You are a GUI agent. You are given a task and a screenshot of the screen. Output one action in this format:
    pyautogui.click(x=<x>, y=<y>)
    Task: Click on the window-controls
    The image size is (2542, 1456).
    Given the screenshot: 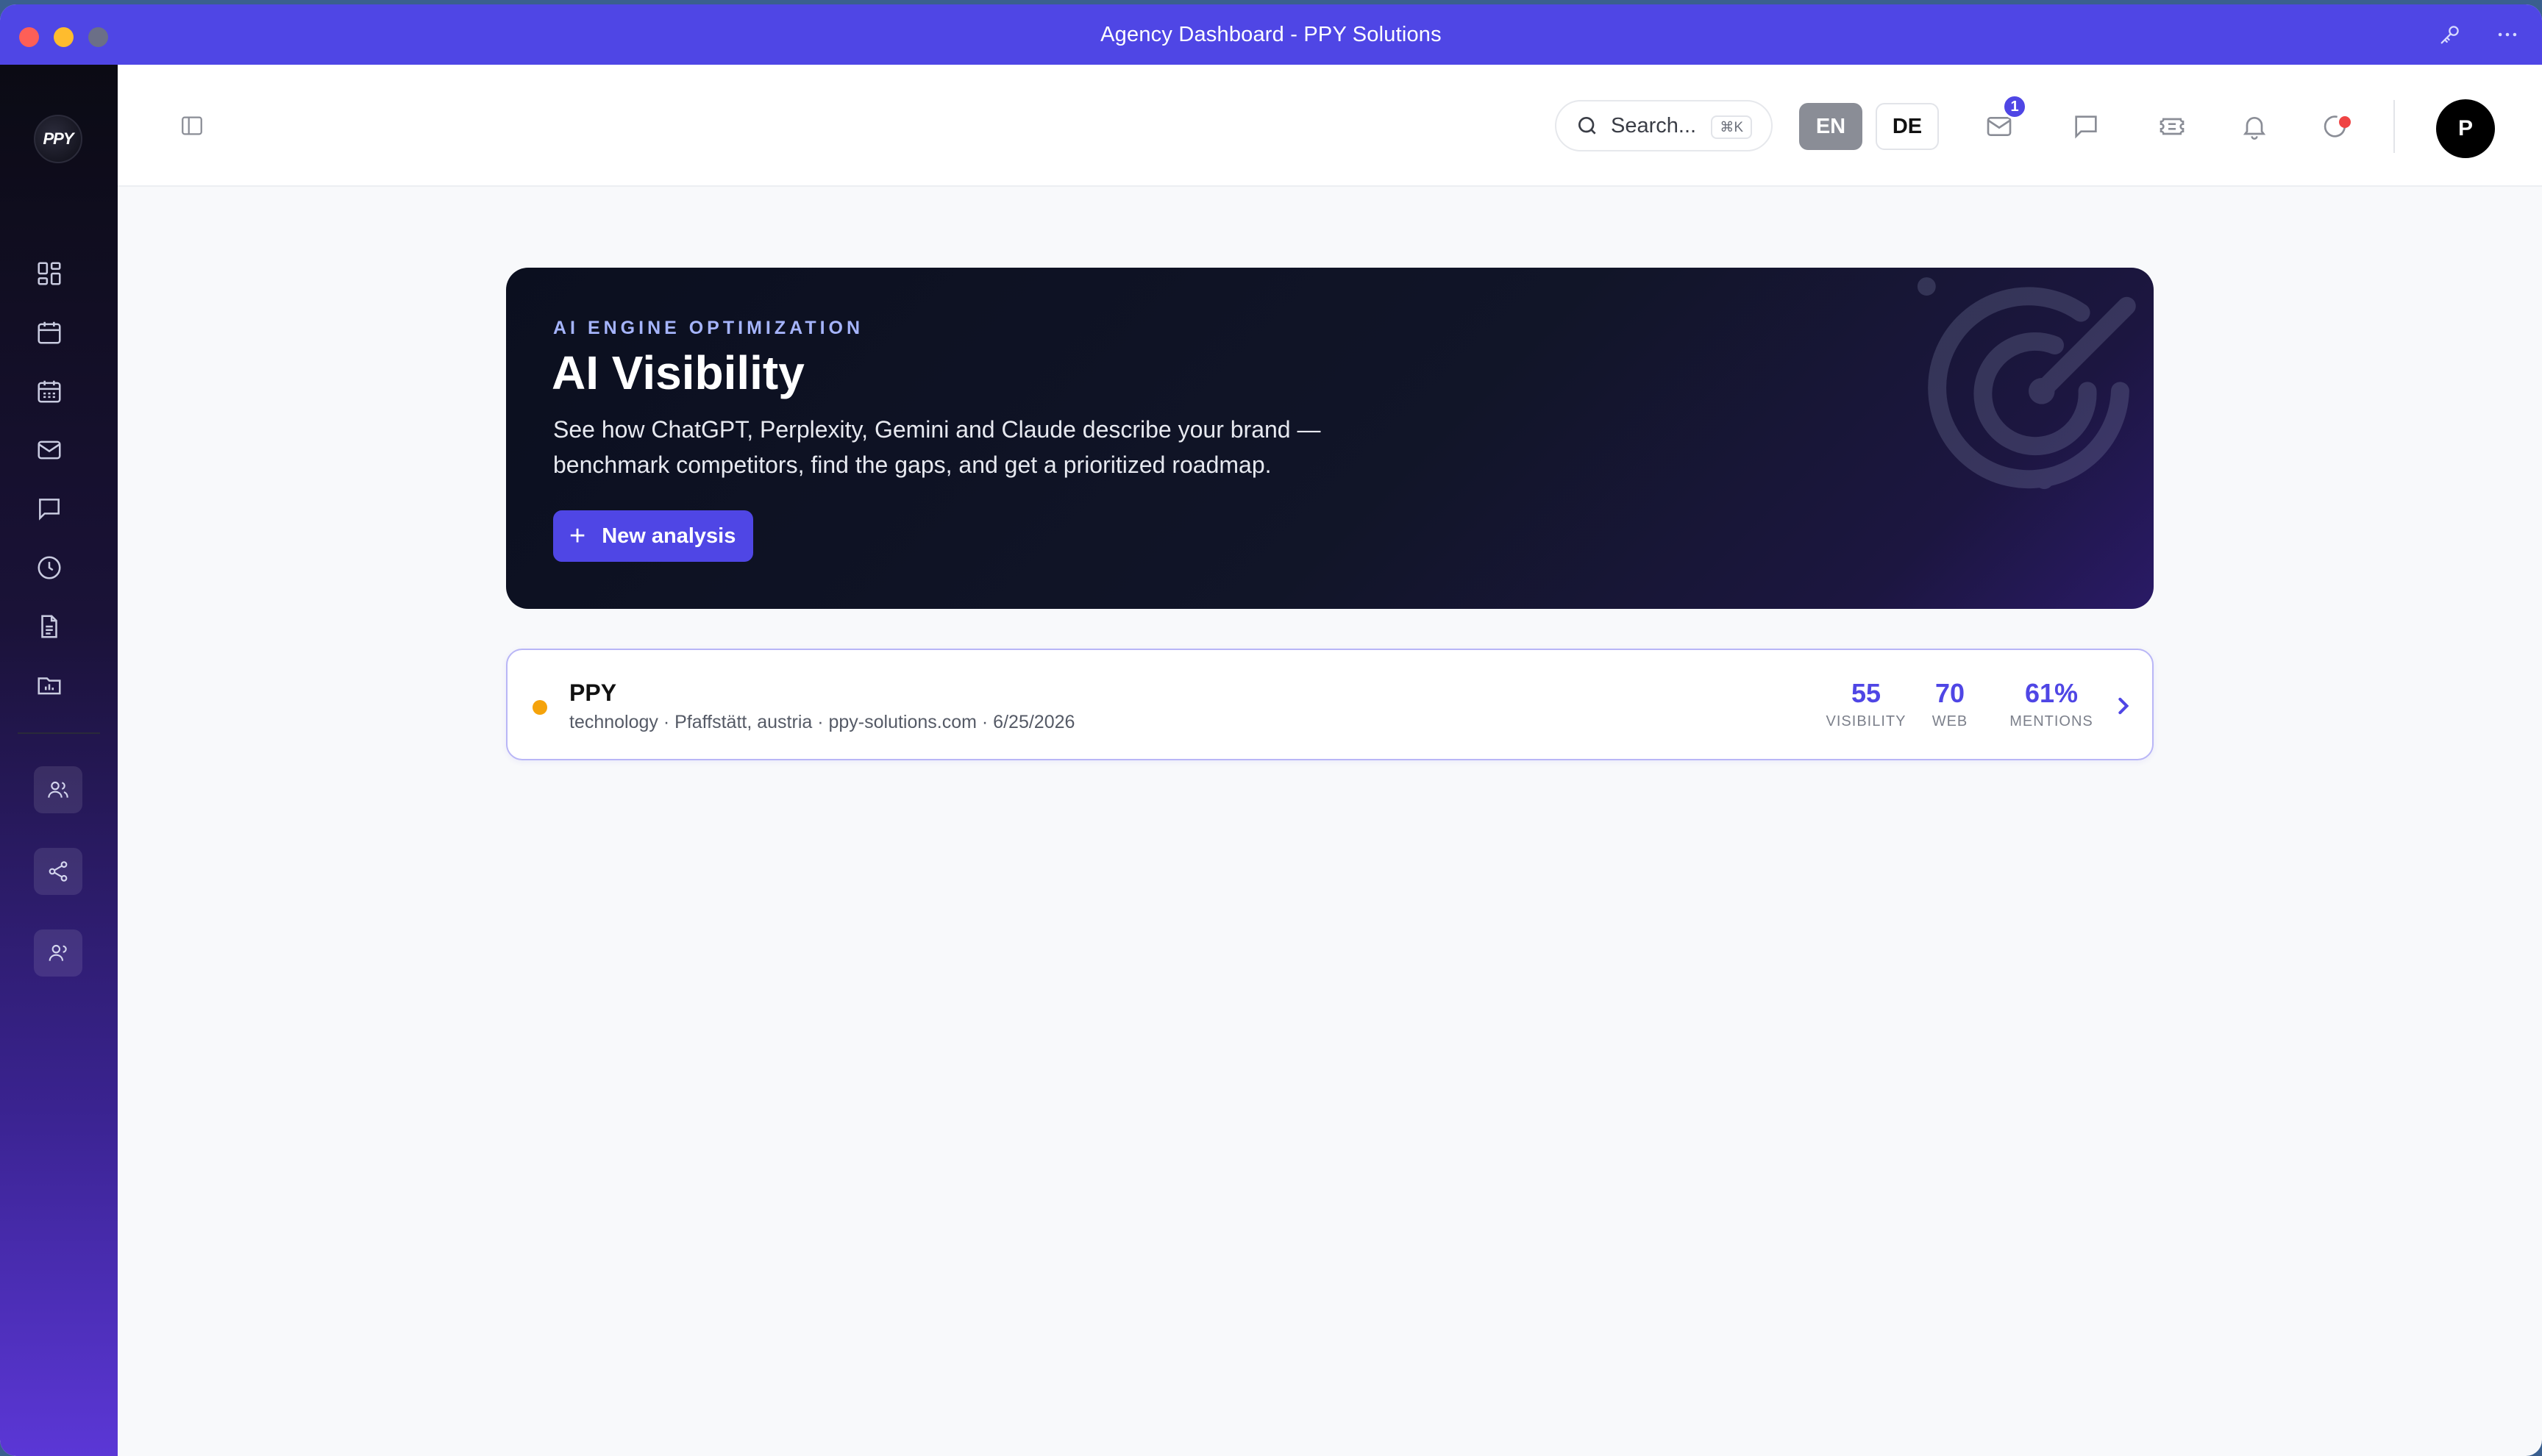 What is the action you would take?
    pyautogui.click(x=63, y=37)
    